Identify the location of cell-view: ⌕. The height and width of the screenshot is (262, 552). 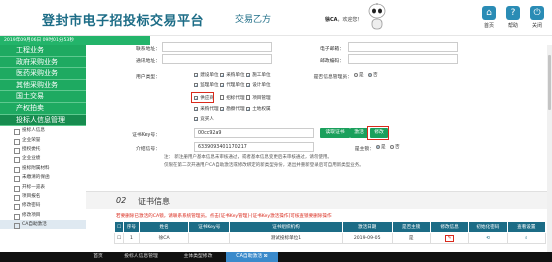
(526, 238).